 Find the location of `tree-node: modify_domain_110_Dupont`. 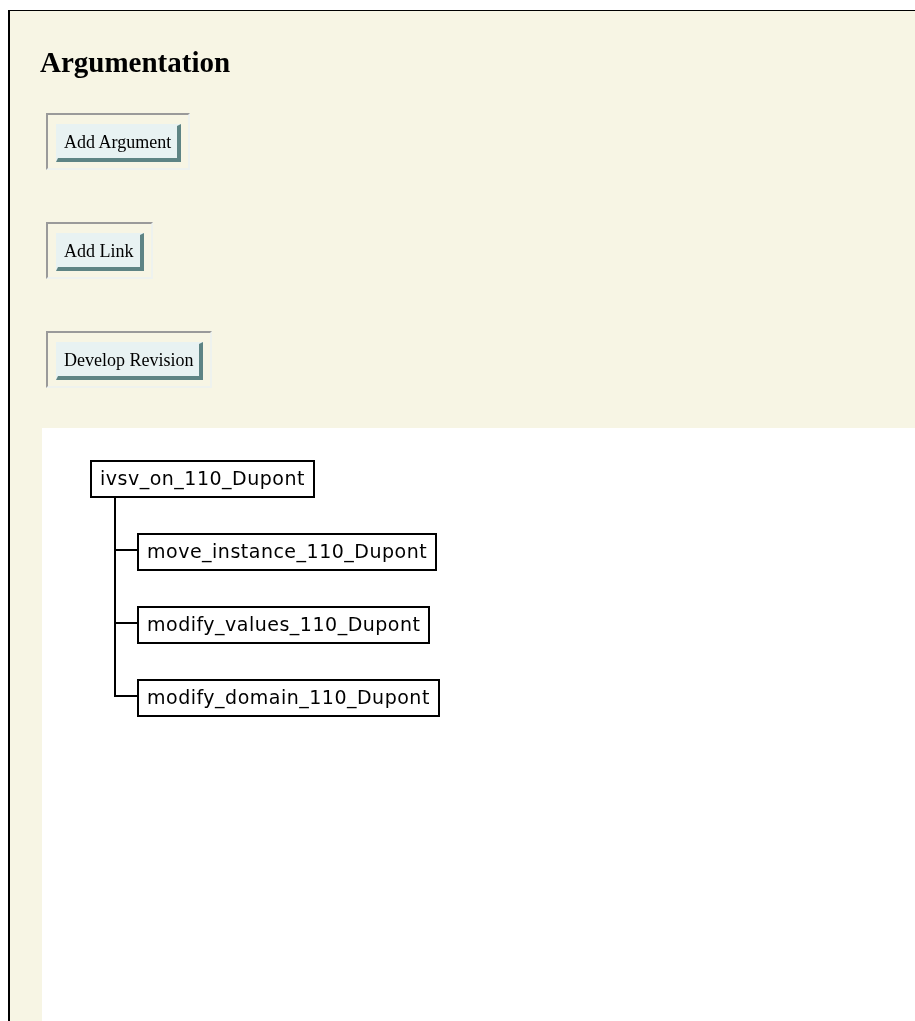

tree-node: modify_domain_110_Dupont is located at coordinates (288, 698).